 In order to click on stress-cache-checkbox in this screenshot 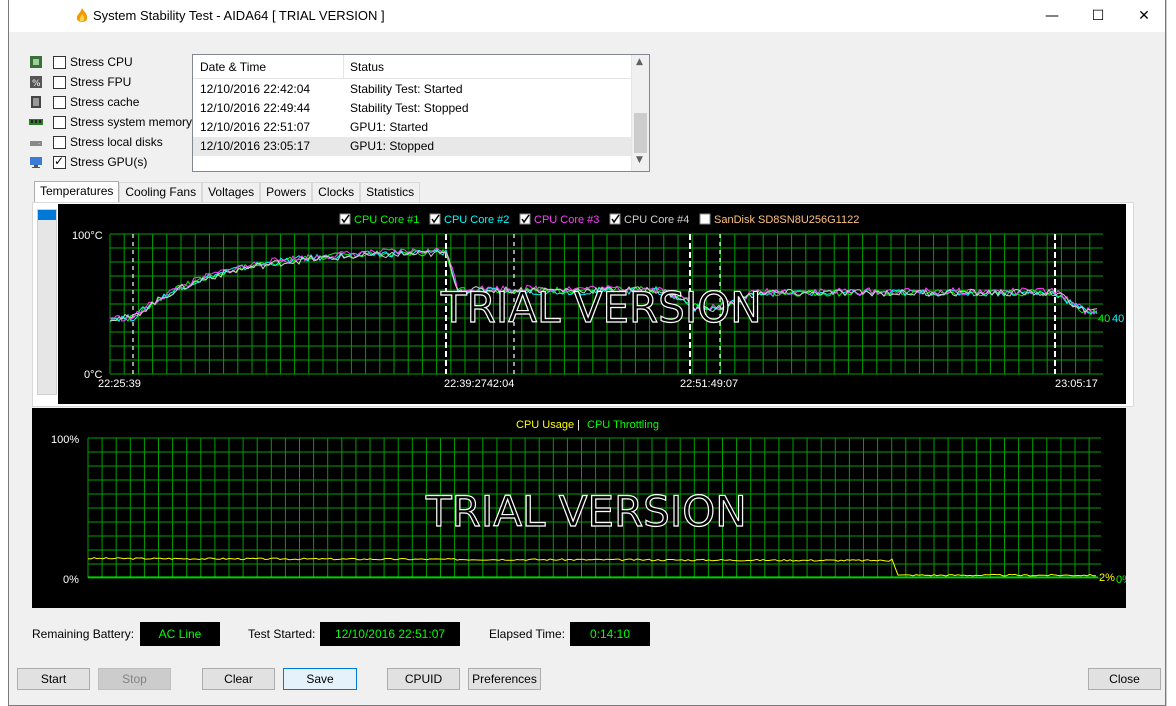, I will do `click(59, 102)`.